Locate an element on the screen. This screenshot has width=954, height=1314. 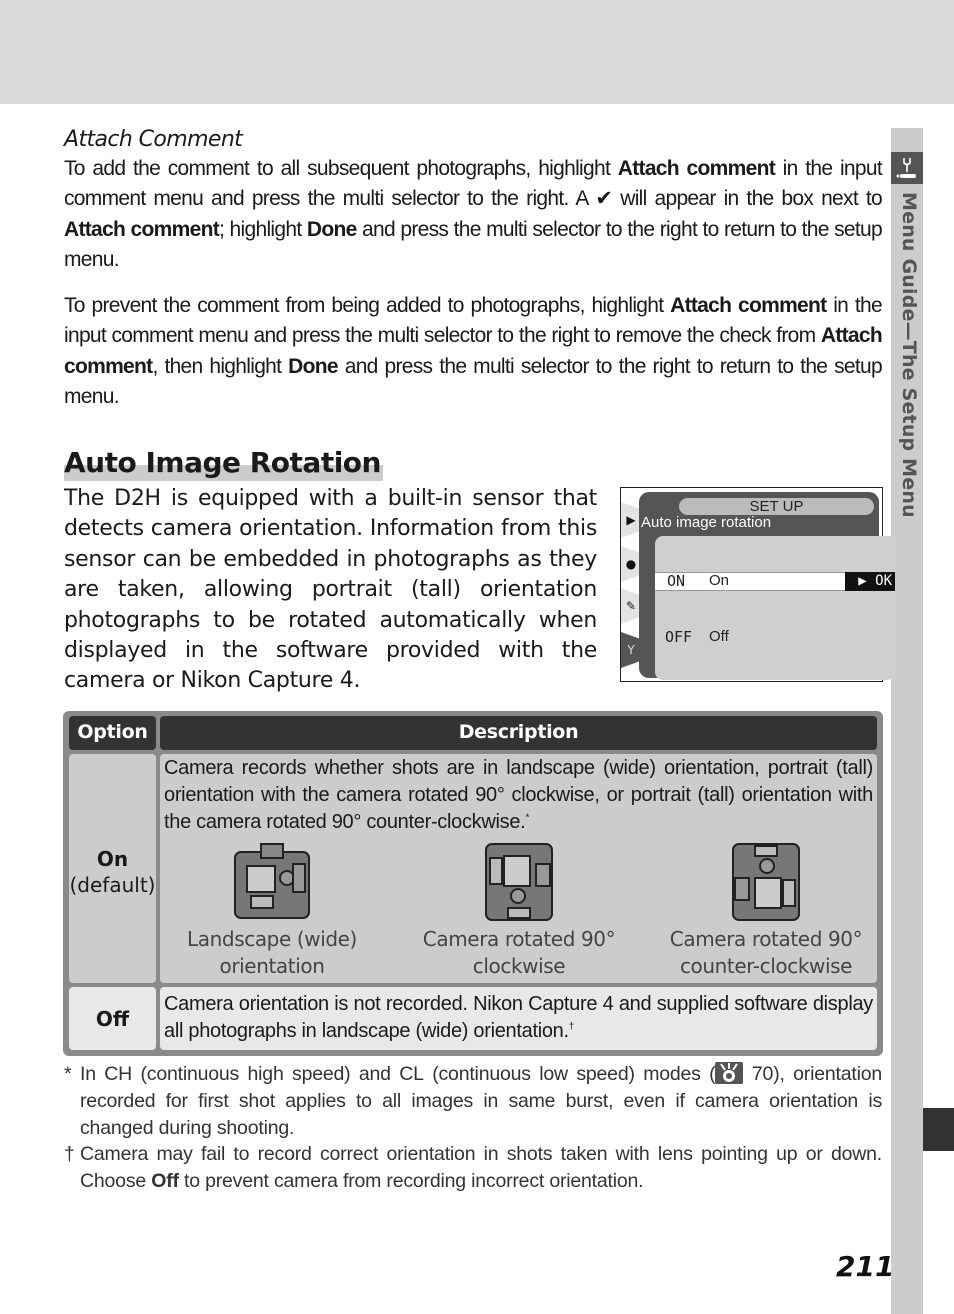
option-code-on: ON is located at coordinates (676, 581).